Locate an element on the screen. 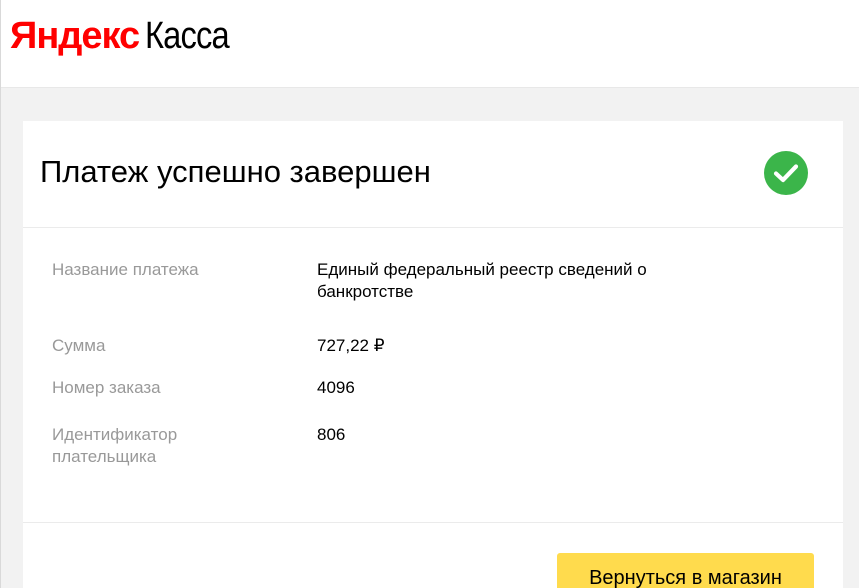 Image resolution: width=859 pixels, height=588 pixels. detail-value: 727,22 ₽ is located at coordinates (351, 345).